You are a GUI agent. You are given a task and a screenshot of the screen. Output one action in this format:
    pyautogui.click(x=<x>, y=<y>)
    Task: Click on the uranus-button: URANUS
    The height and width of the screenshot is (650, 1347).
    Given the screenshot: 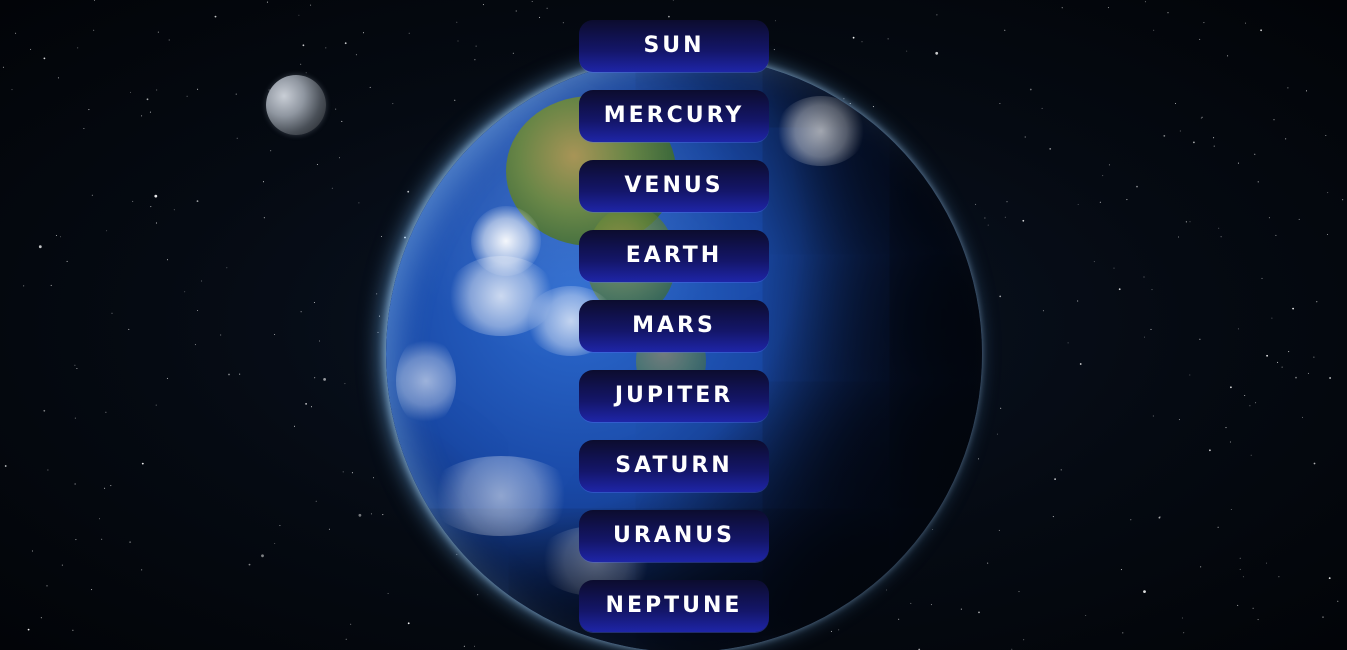 What is the action you would take?
    pyautogui.click(x=674, y=536)
    